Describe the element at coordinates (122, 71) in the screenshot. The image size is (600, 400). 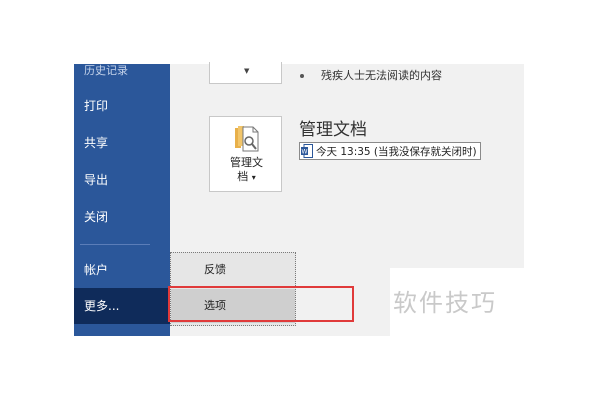
I see `sidebar-item-history: 历史记录` at that location.